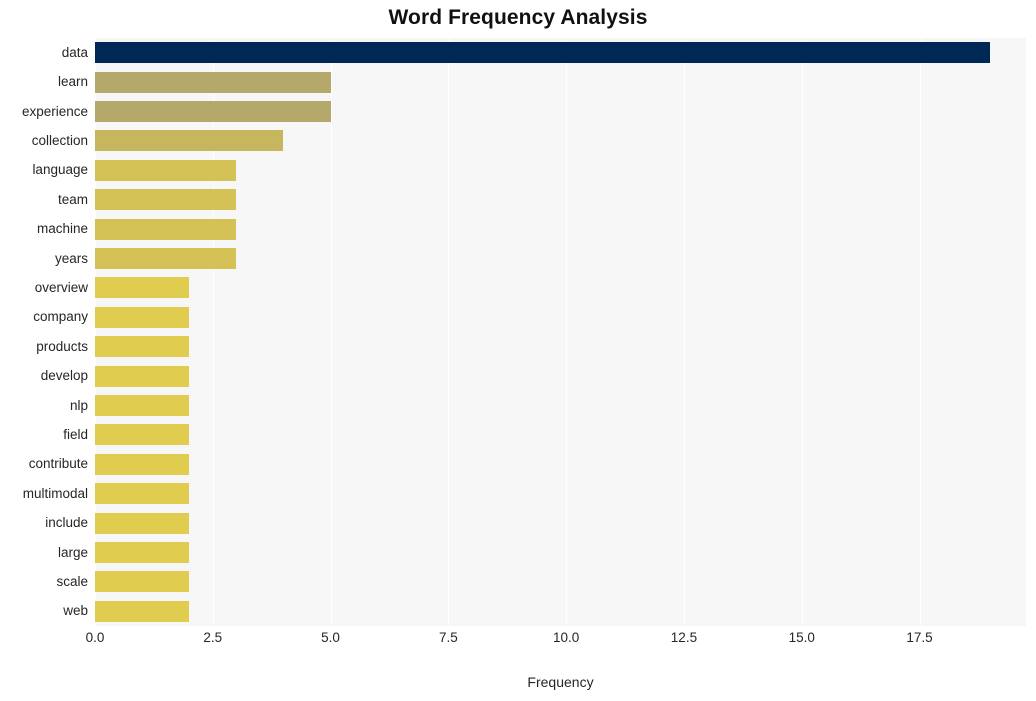  Describe the element at coordinates (142, 552) in the screenshot. I see `bar-large` at that location.